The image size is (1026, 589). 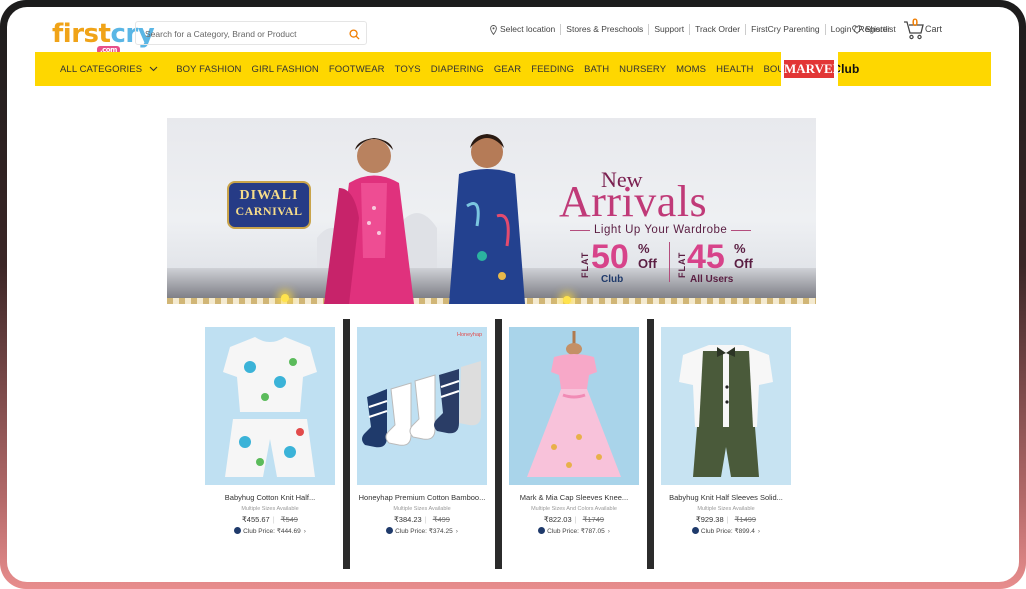 What do you see at coordinates (528, 29) in the screenshot?
I see `select-location-label: Select location` at bounding box center [528, 29].